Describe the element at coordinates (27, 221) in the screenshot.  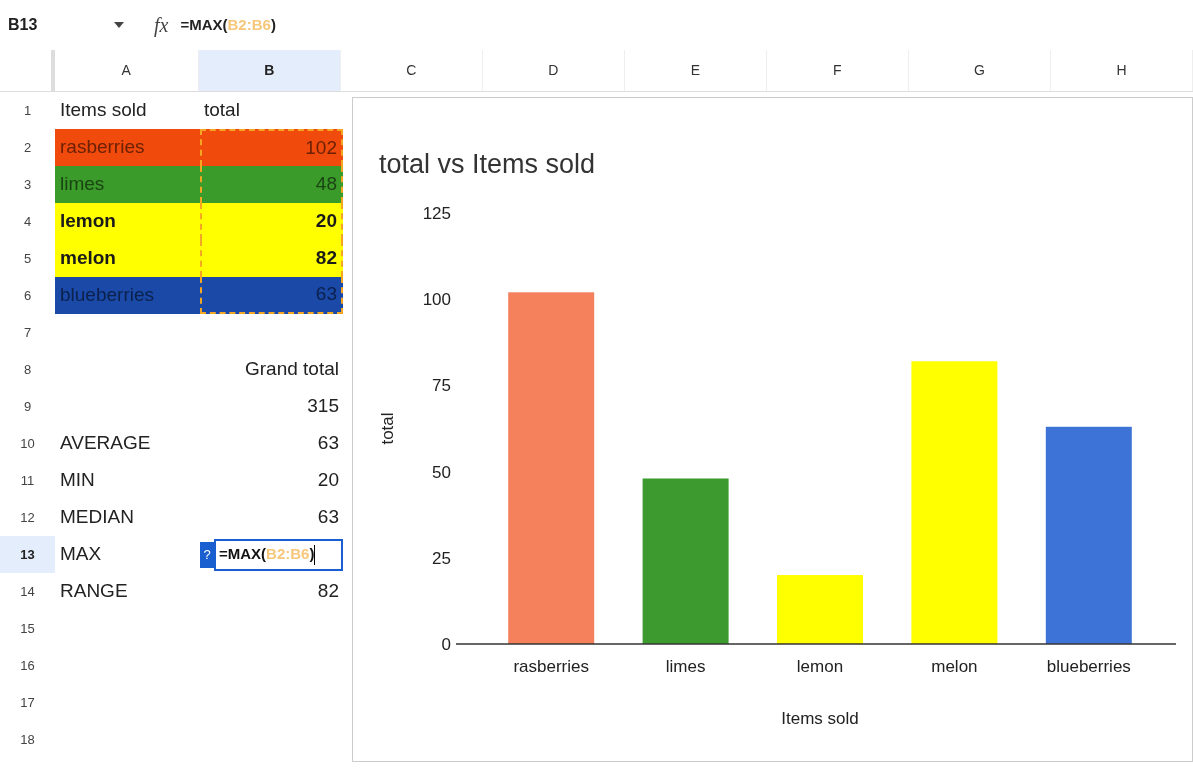
I see `row-header: 4` at that location.